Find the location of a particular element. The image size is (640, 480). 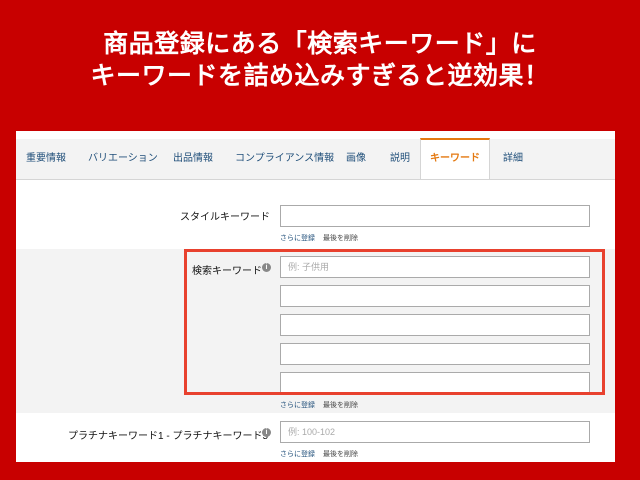

tab-important-info: 重要情報 is located at coordinates (46, 159).